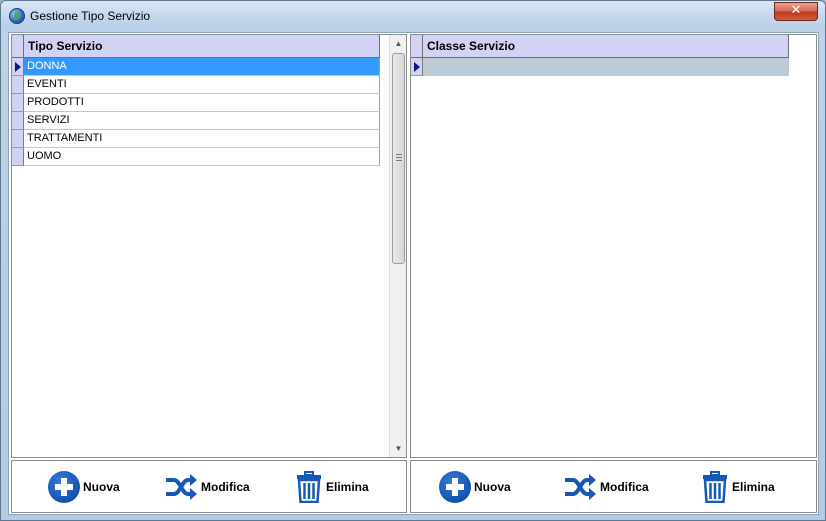  I want to click on row-header-new, so click(417, 67).